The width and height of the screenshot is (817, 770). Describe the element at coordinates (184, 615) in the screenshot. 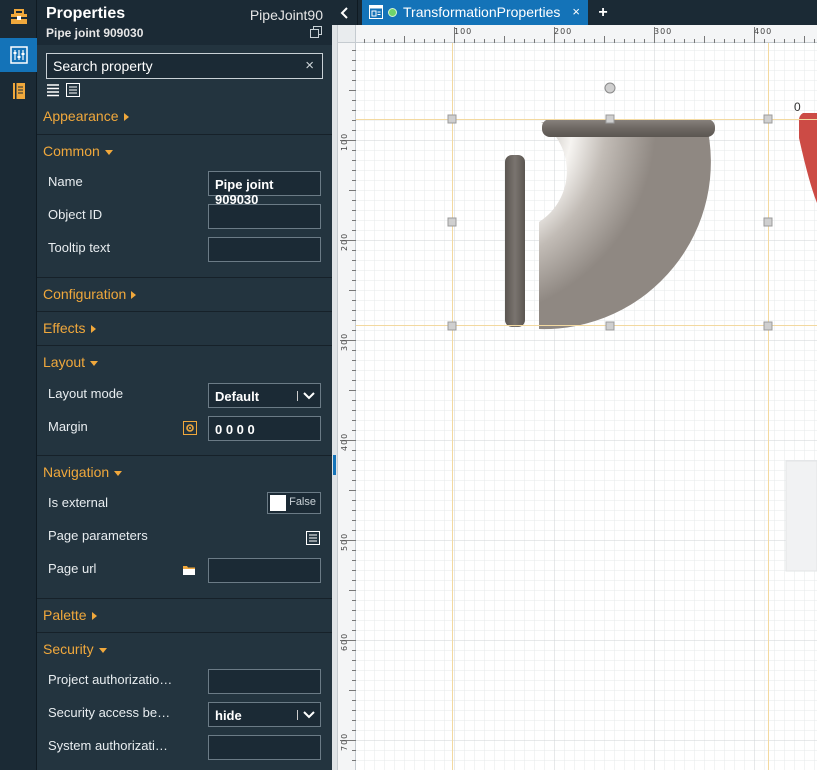

I see `section-palette: Palette` at that location.